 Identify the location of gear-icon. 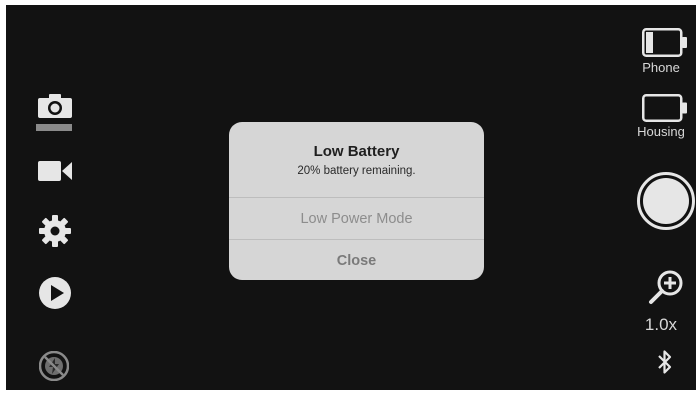
(55, 231).